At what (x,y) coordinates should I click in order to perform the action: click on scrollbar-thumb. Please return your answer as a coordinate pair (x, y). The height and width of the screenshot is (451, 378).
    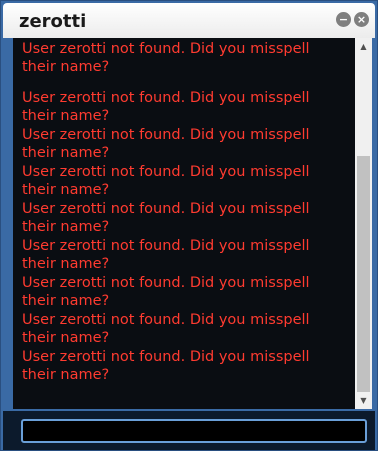
    Looking at the image, I should click on (363, 274).